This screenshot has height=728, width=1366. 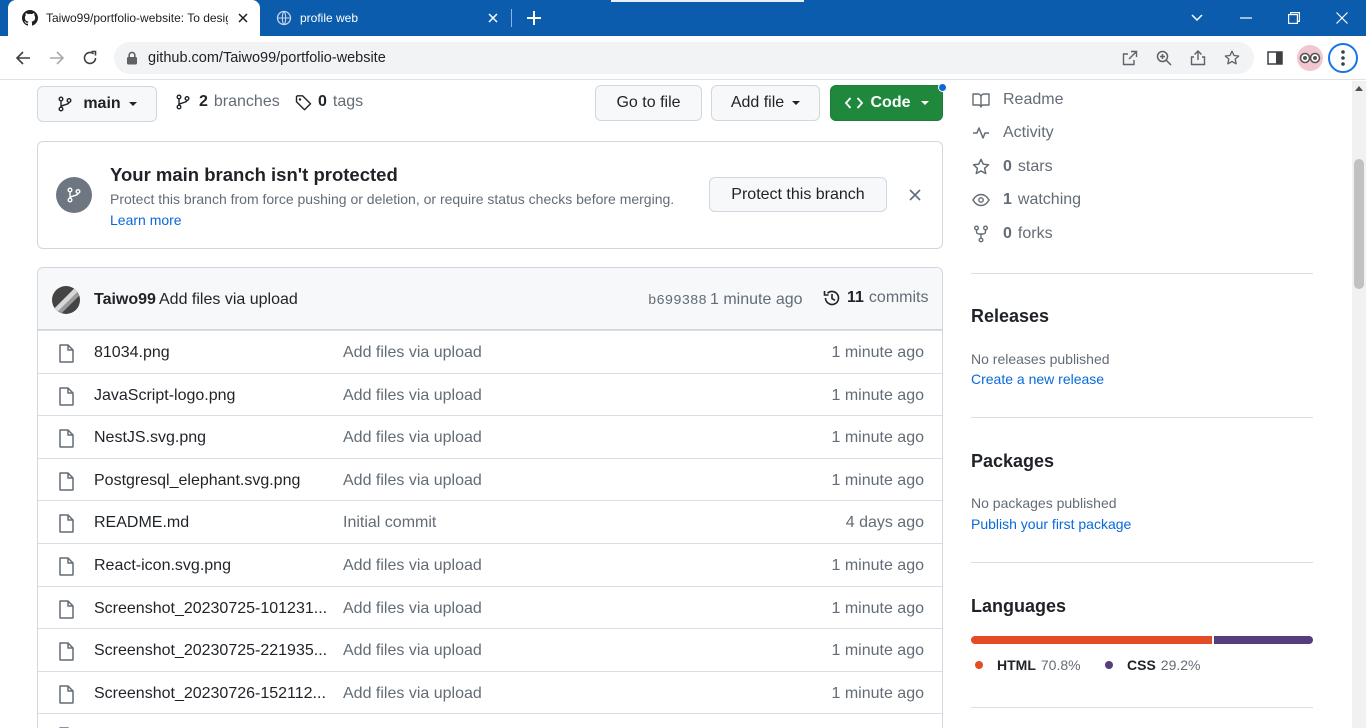 What do you see at coordinates (210, 481) in the screenshot?
I see `file-name-link: Postgresql_elephant.svg.png` at bounding box center [210, 481].